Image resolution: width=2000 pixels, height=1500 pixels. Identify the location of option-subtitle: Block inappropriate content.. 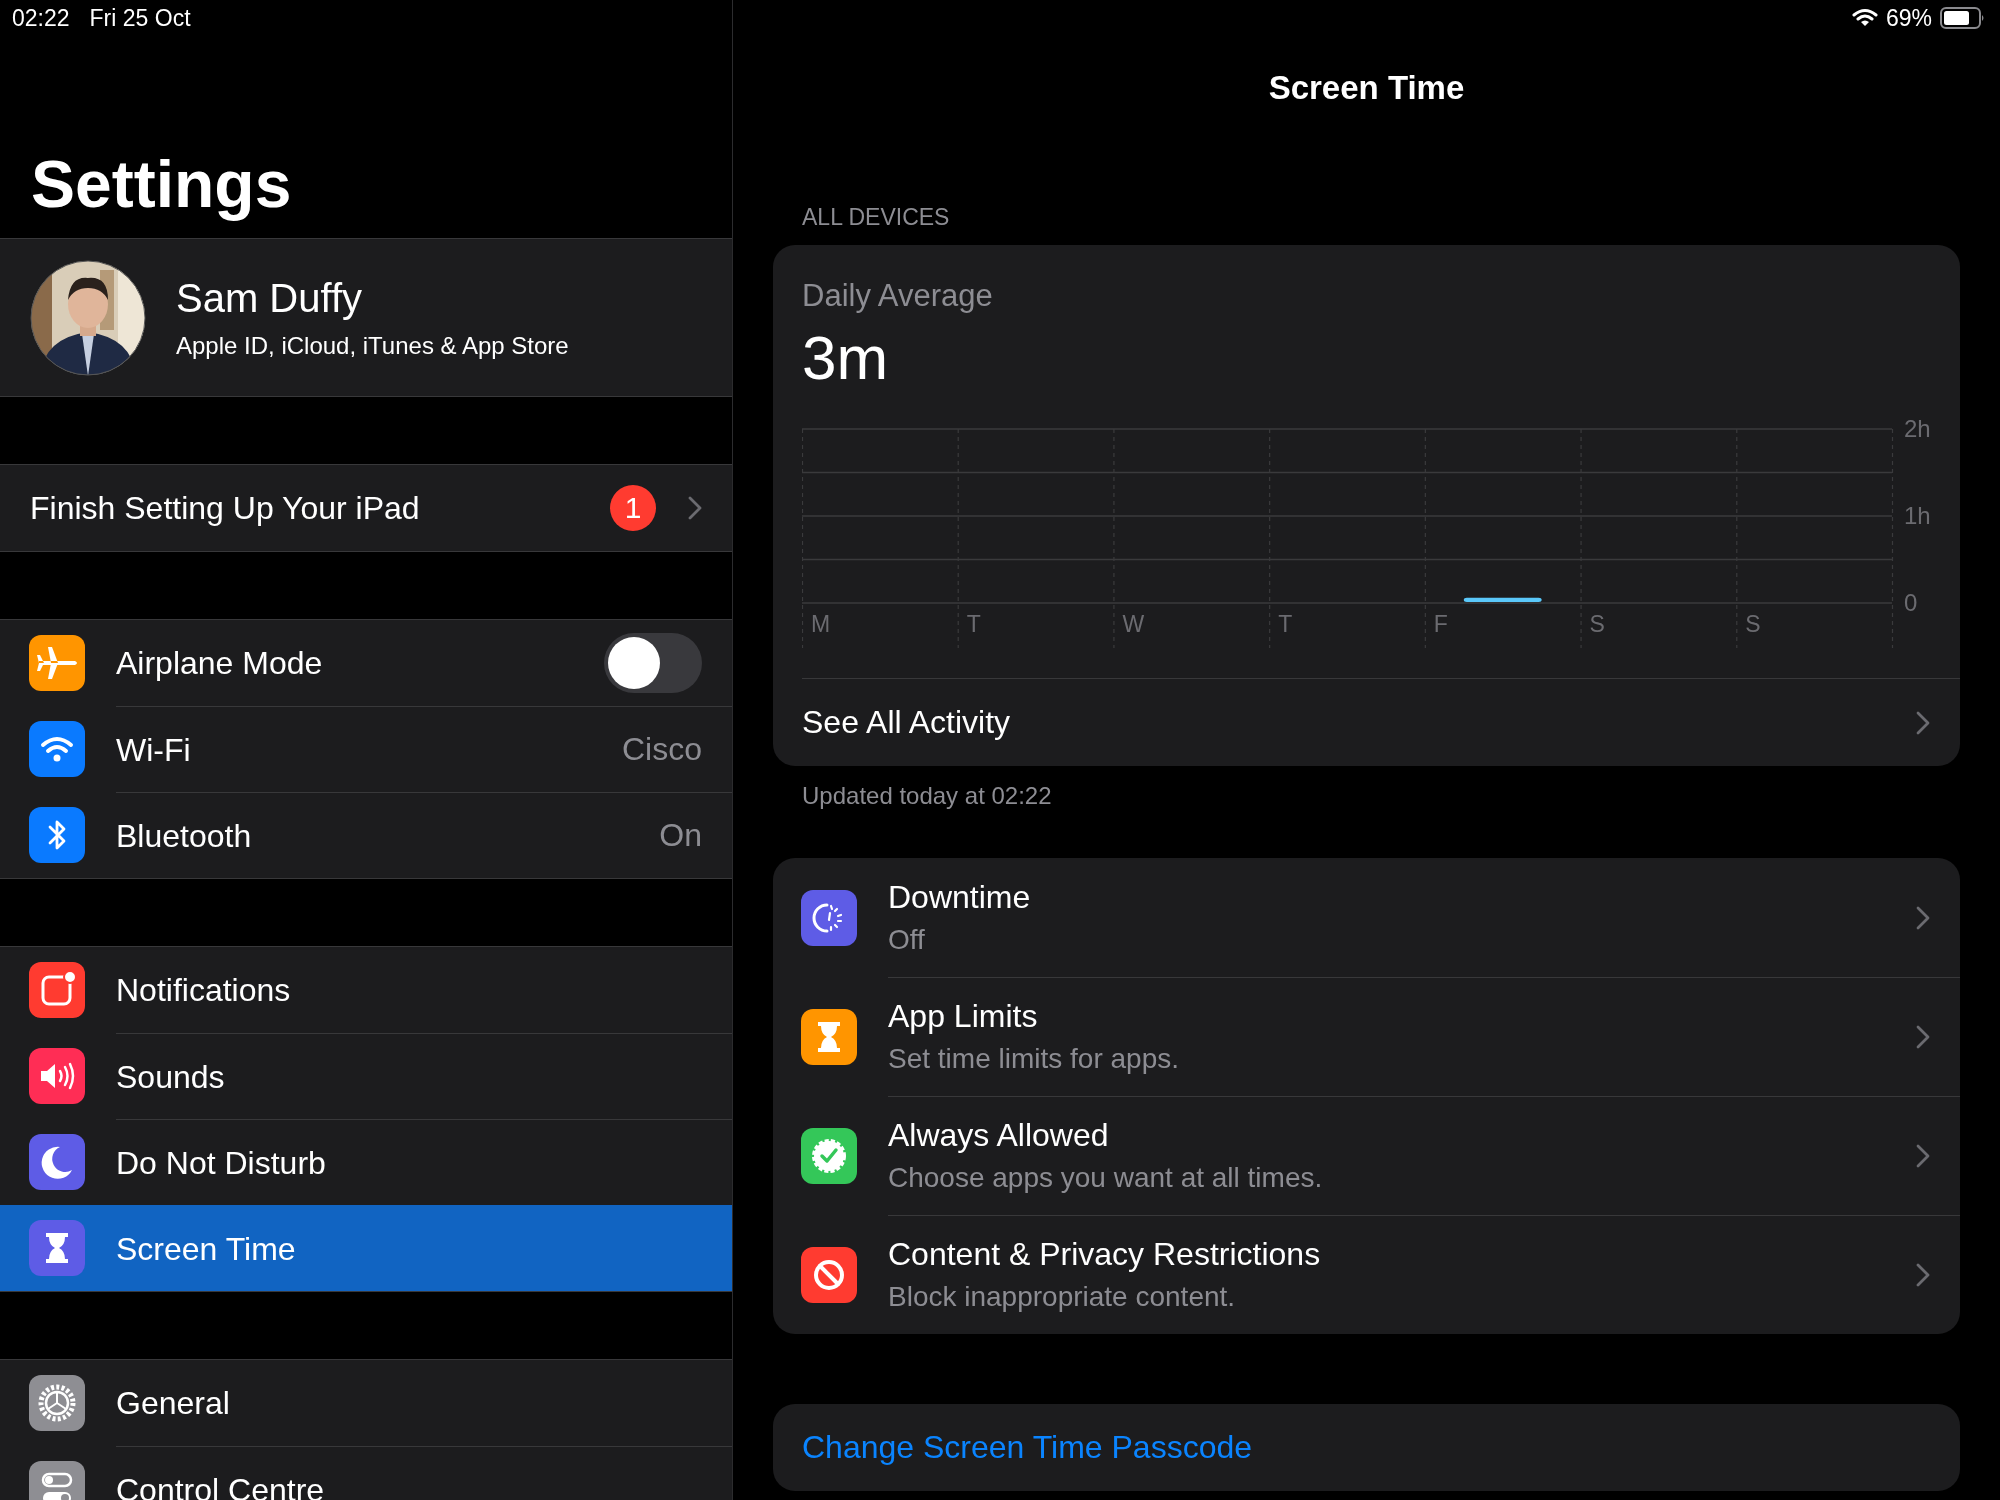
(1062, 1297).